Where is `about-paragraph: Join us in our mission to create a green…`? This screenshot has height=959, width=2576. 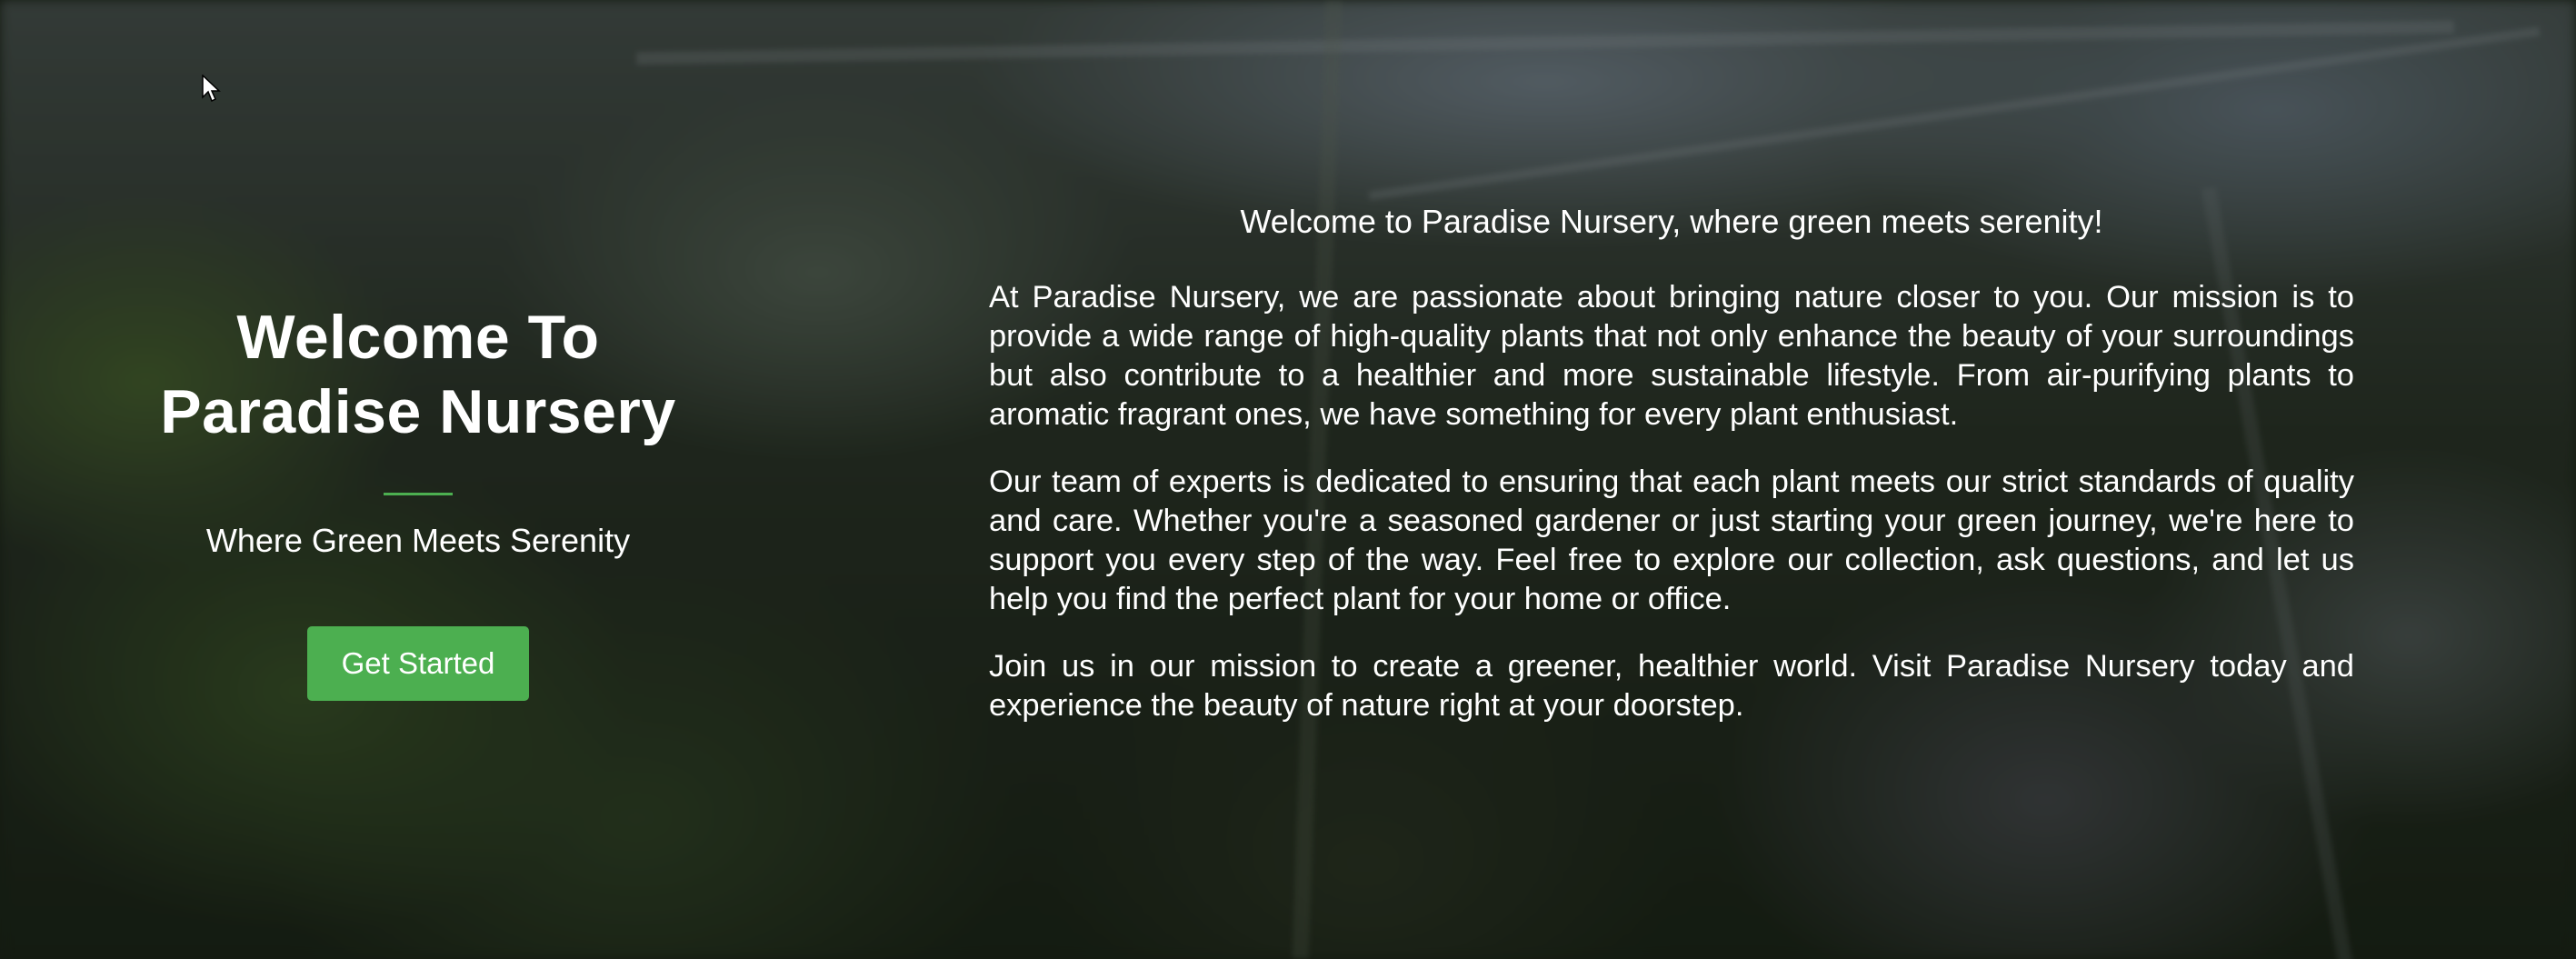 about-paragraph: Join us in our mission to create a green… is located at coordinates (1671, 686).